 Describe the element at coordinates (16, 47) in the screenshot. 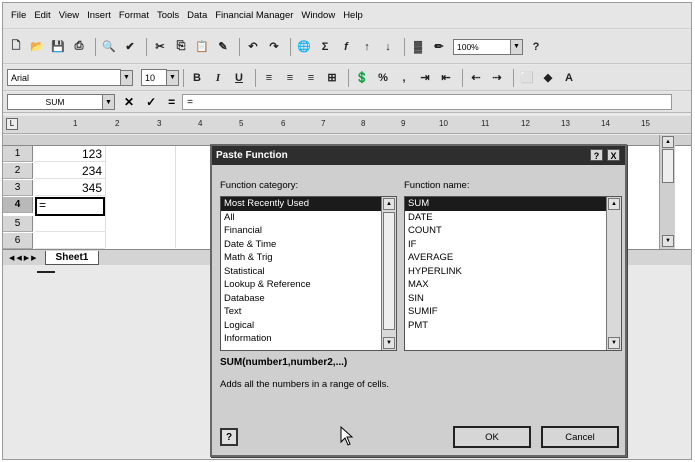

I see `new-icon: 🗋` at that location.